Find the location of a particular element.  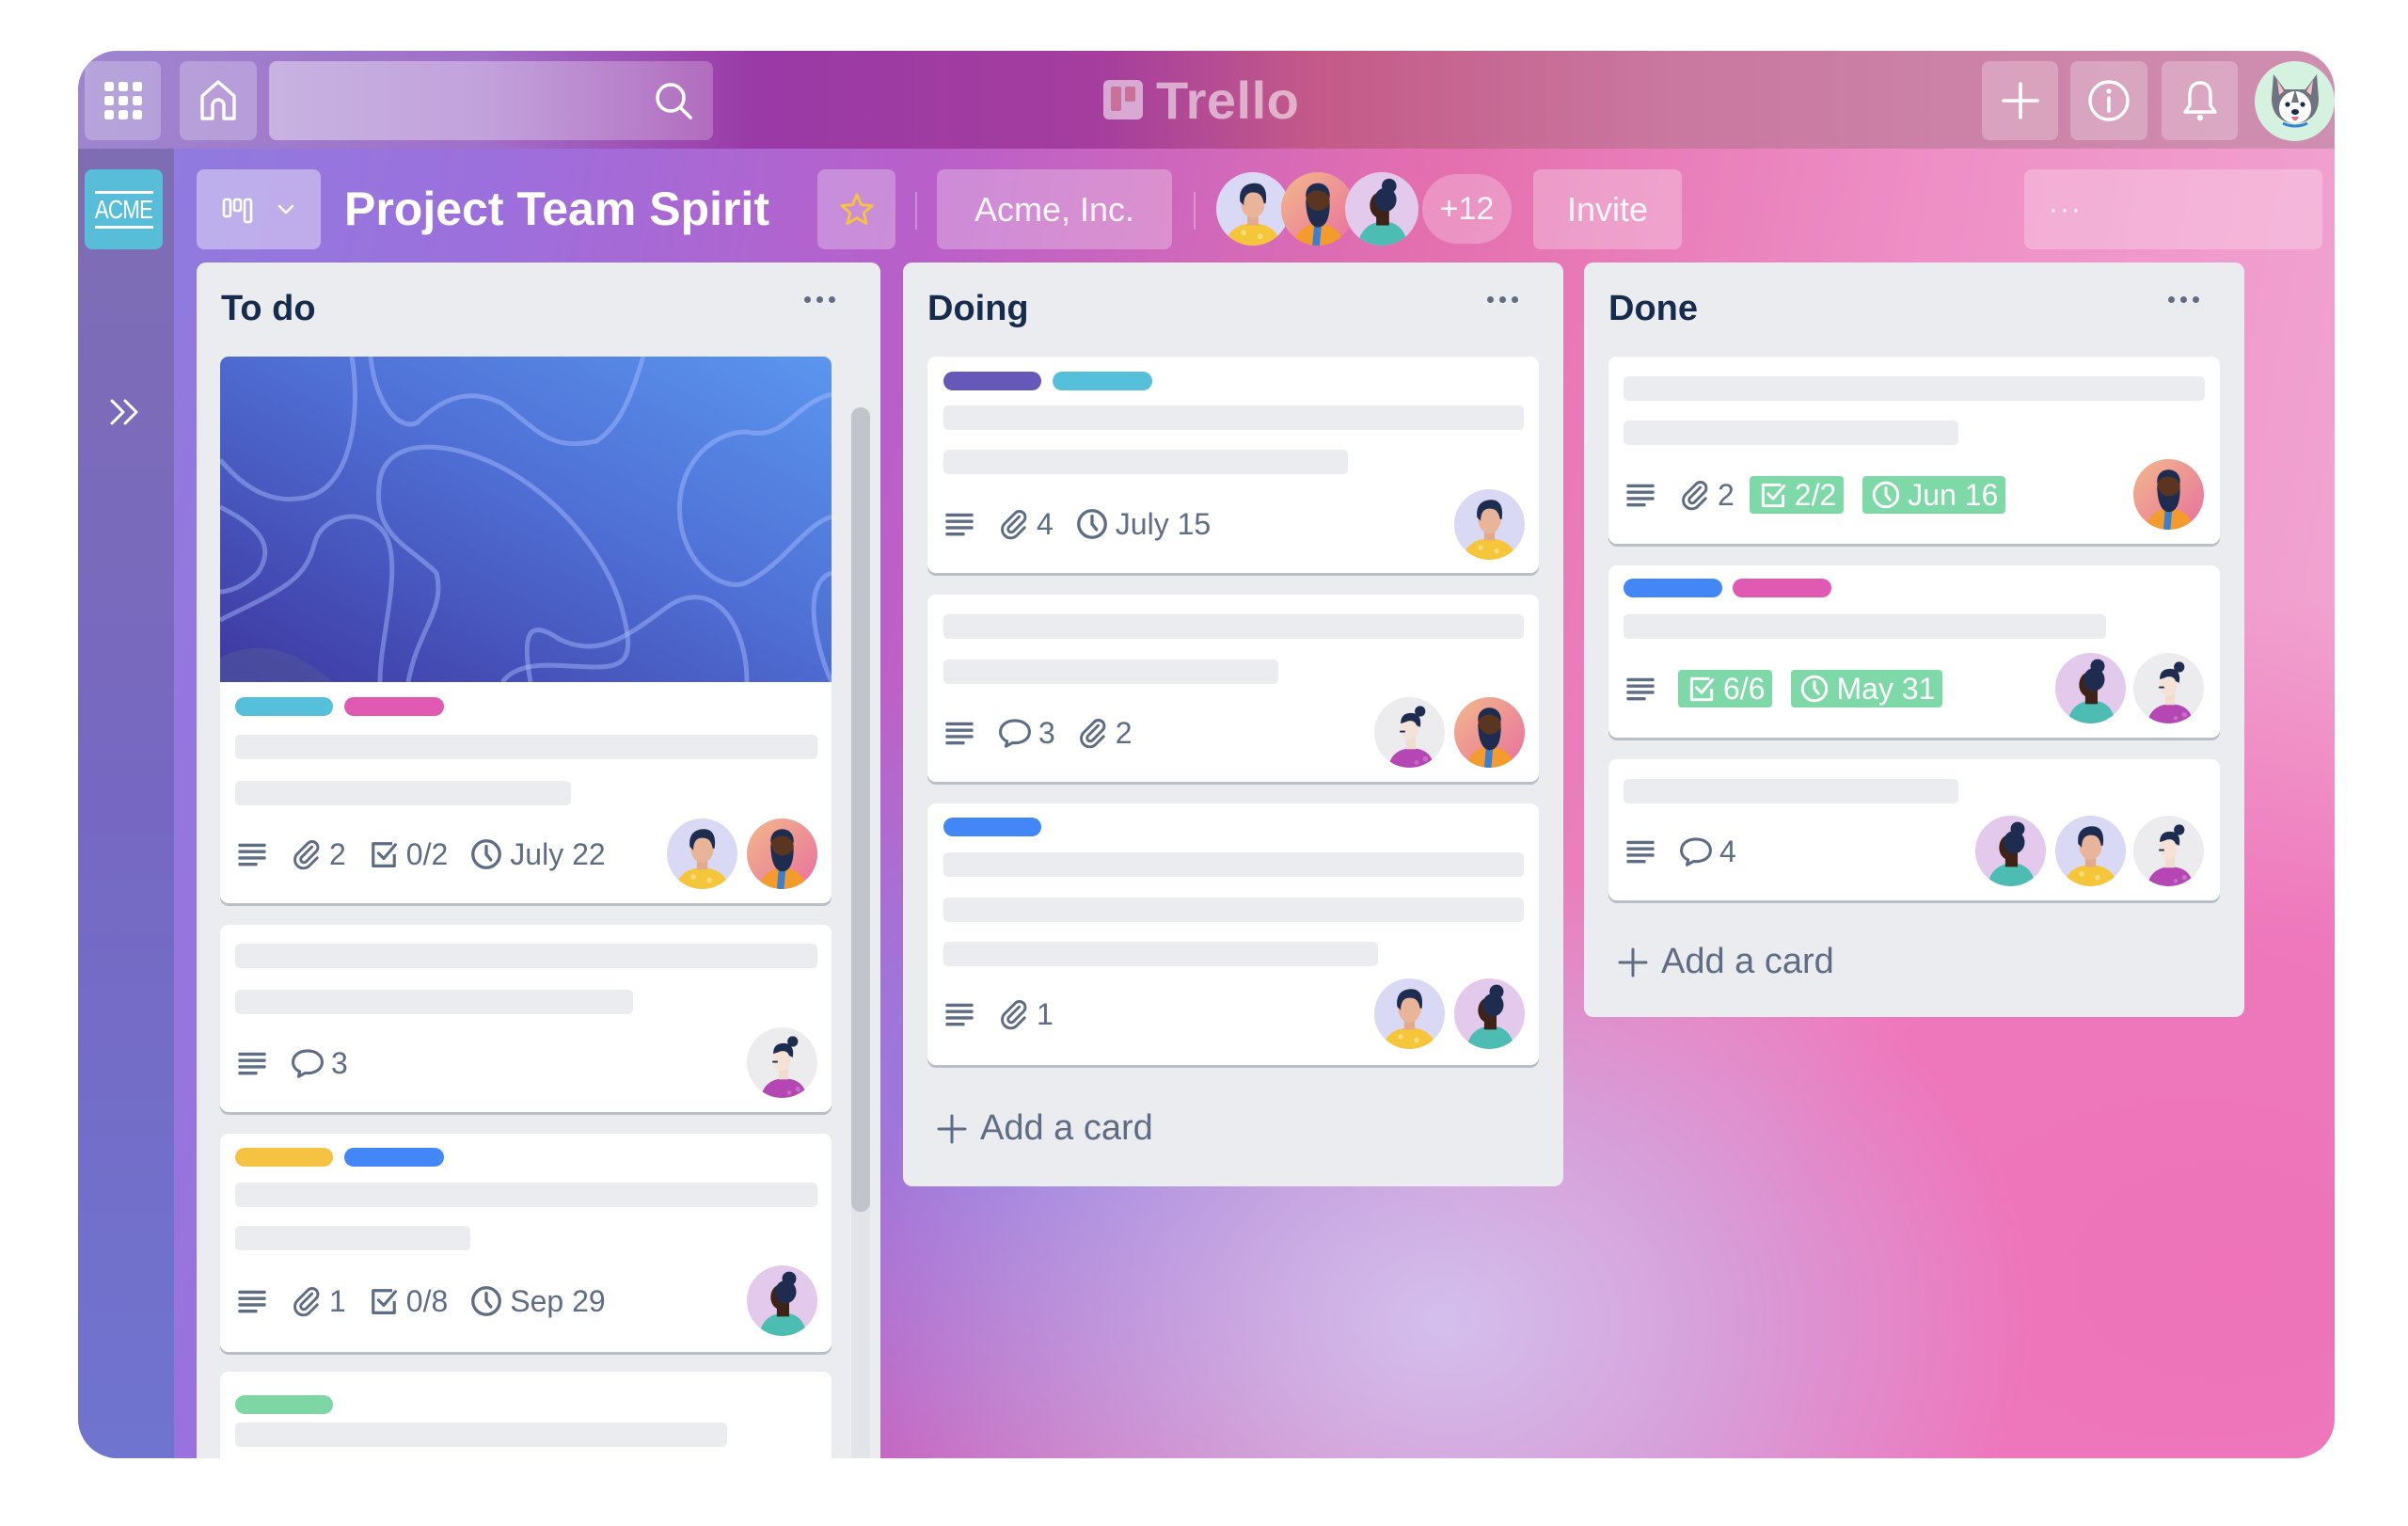

card-badges: 2 0/2 July 22 is located at coordinates (431, 854).